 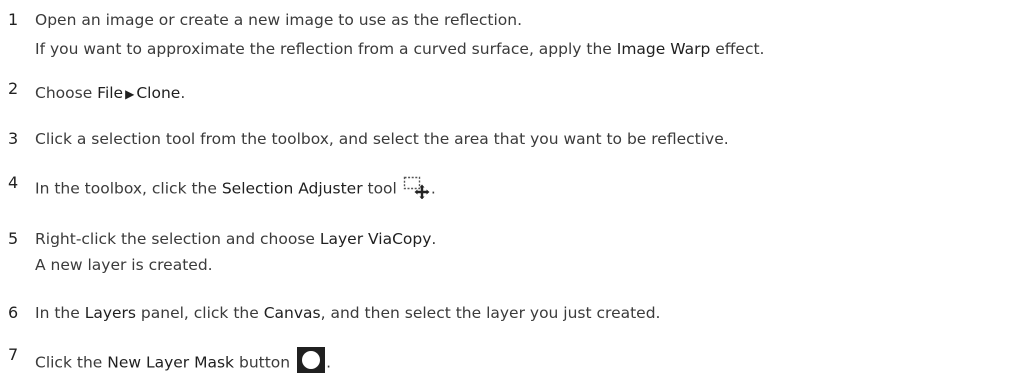 What do you see at coordinates (292, 313) in the screenshot?
I see `ui-term: Canvas` at bounding box center [292, 313].